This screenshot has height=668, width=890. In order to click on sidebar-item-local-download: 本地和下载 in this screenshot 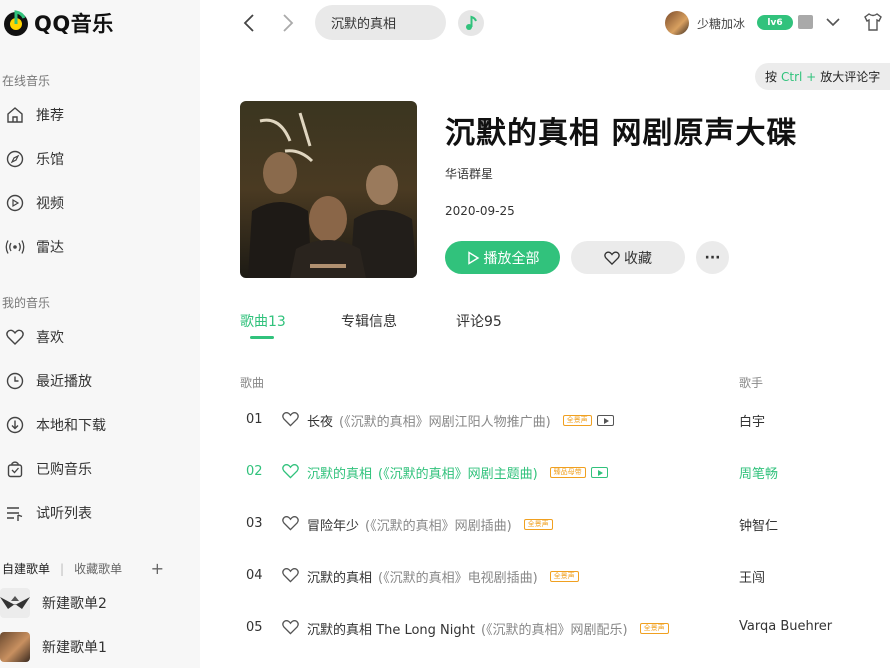, I will do `click(99, 425)`.